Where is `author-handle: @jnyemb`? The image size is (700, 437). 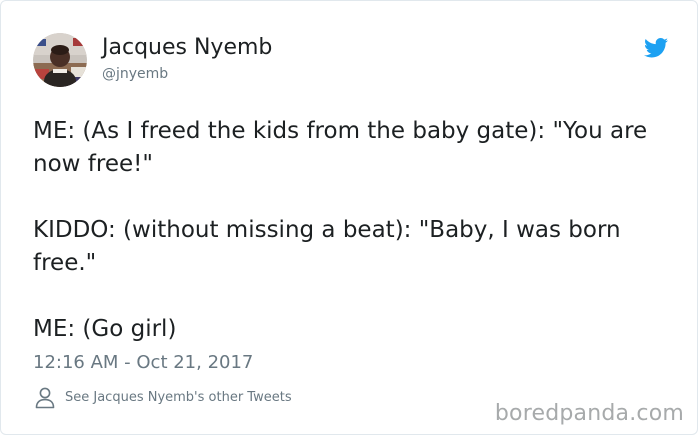 author-handle: @jnyemb is located at coordinates (135, 74).